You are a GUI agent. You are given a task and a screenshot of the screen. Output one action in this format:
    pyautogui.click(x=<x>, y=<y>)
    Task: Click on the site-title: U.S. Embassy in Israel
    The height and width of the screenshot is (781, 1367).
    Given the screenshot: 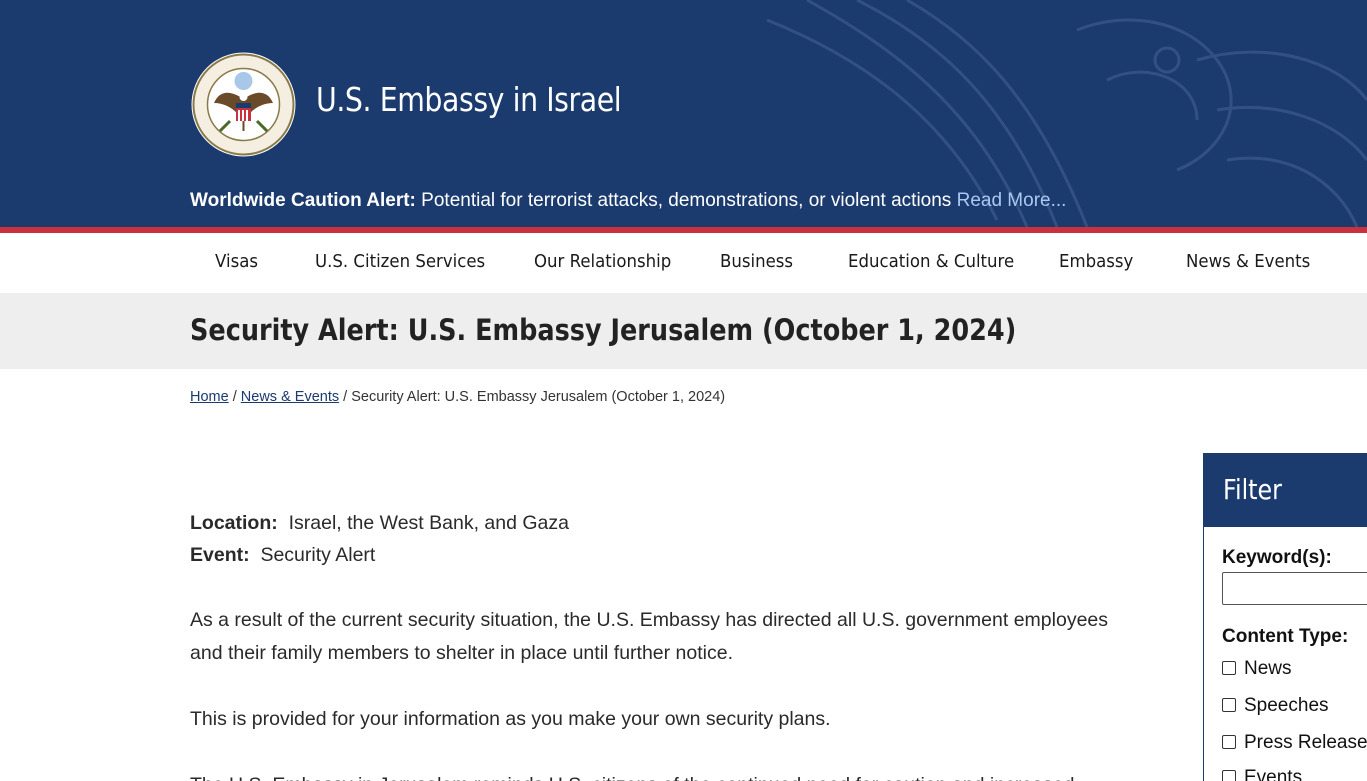 What is the action you would take?
    pyautogui.click(x=469, y=99)
    